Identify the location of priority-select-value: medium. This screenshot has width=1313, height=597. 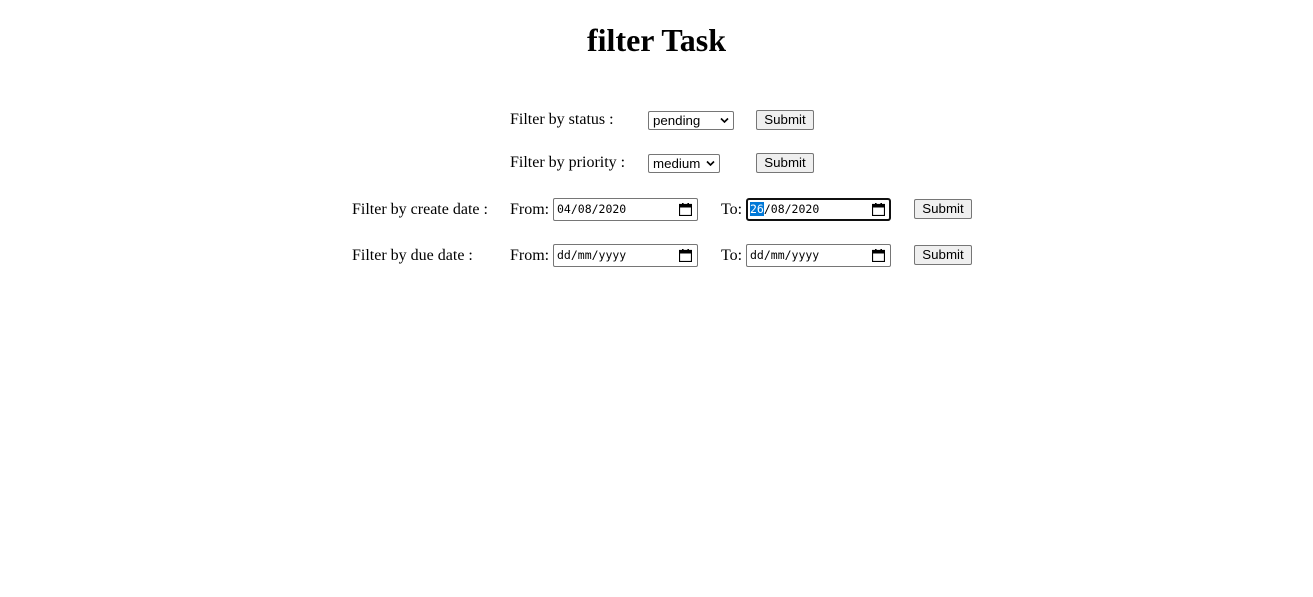
(677, 163).